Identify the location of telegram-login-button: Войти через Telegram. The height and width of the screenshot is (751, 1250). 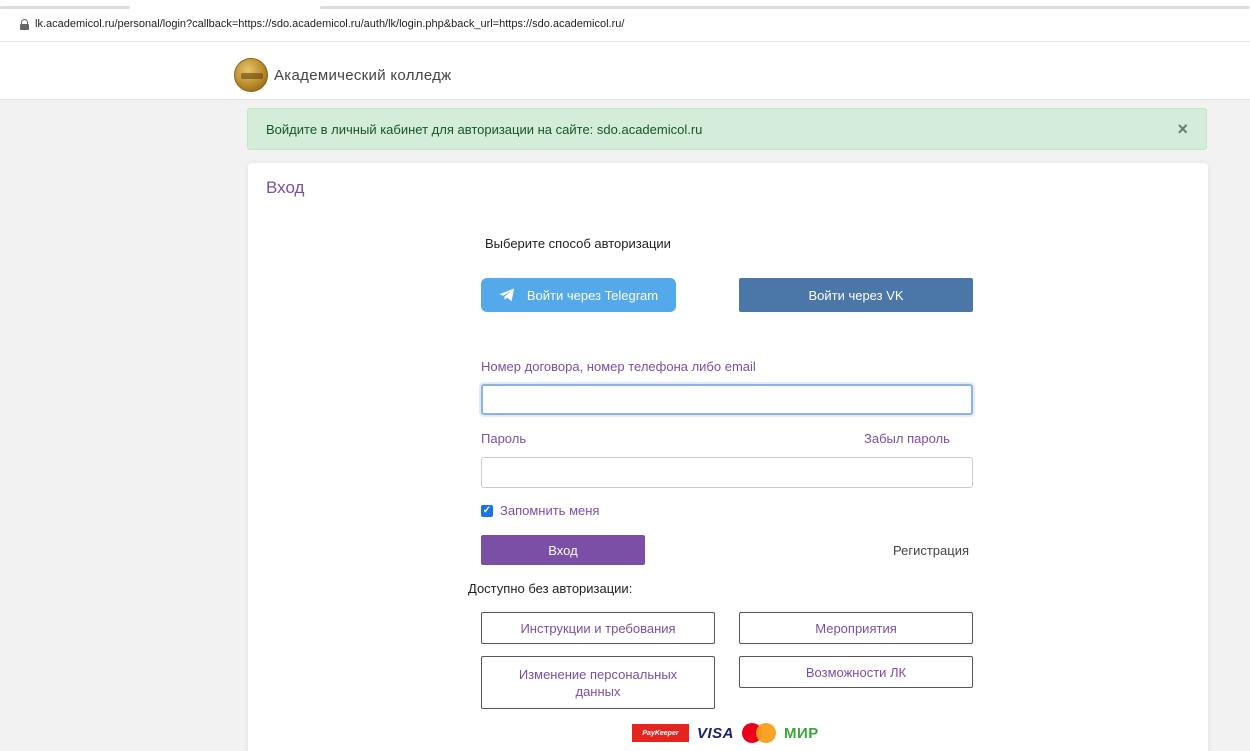
(578, 295).